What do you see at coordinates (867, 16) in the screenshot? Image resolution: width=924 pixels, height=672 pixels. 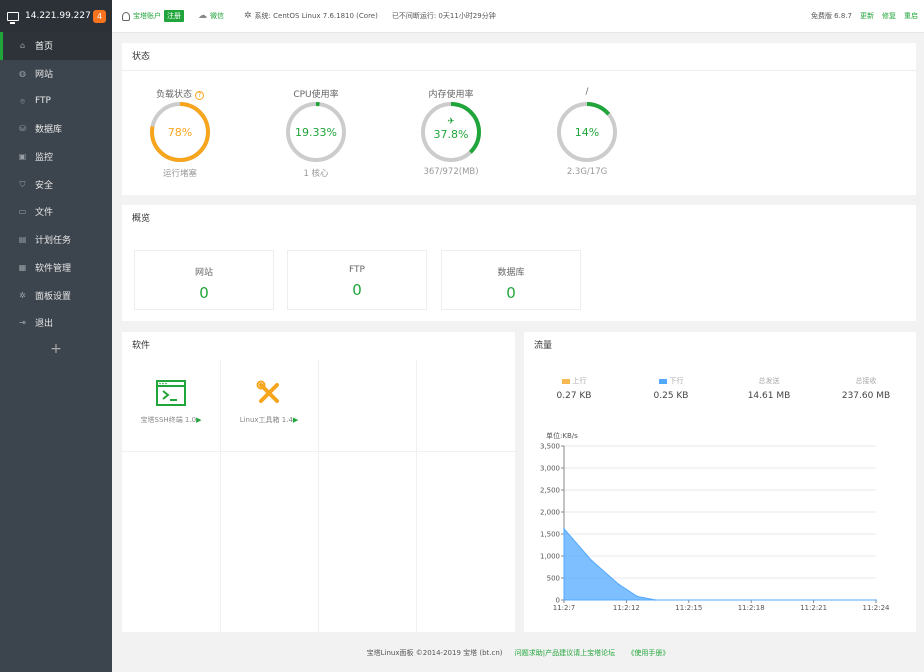 I see `update-link: 更新` at bounding box center [867, 16].